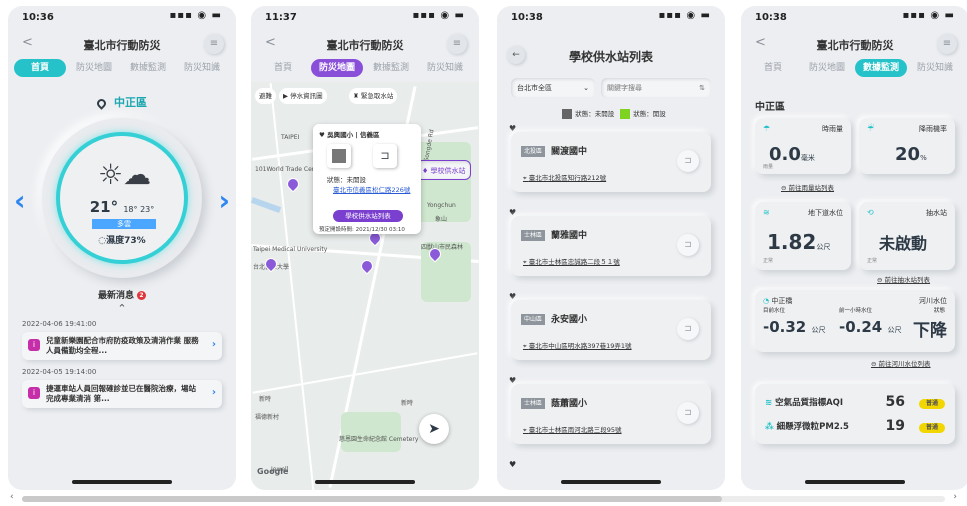 This screenshot has width=967, height=506. Describe the element at coordinates (611, 414) in the screenshot. I see `list-item: 士林區 蔭蕭國小 ⌖ 臺北市士林區雨河北路三段95號 ⊐` at that location.